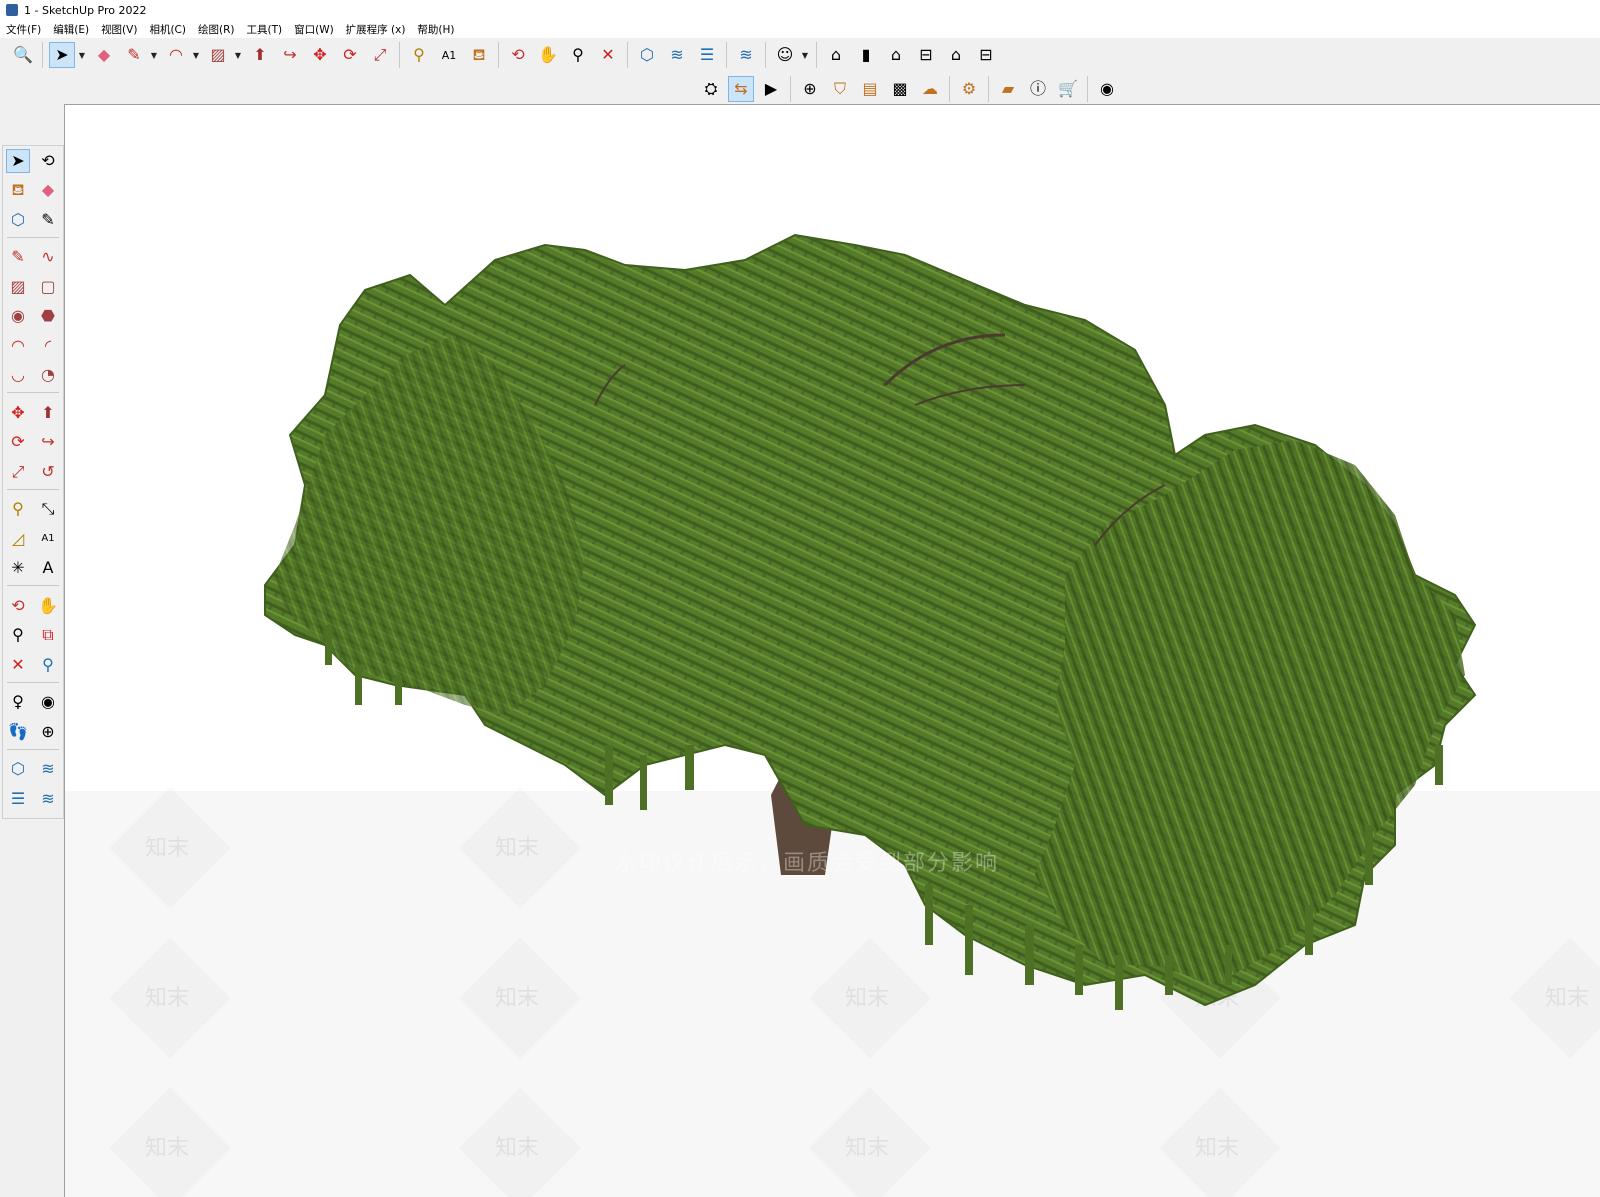 This screenshot has width=1600, height=1197. What do you see at coordinates (435, 29) in the screenshot?
I see `menu-help: 帮助(H)` at bounding box center [435, 29].